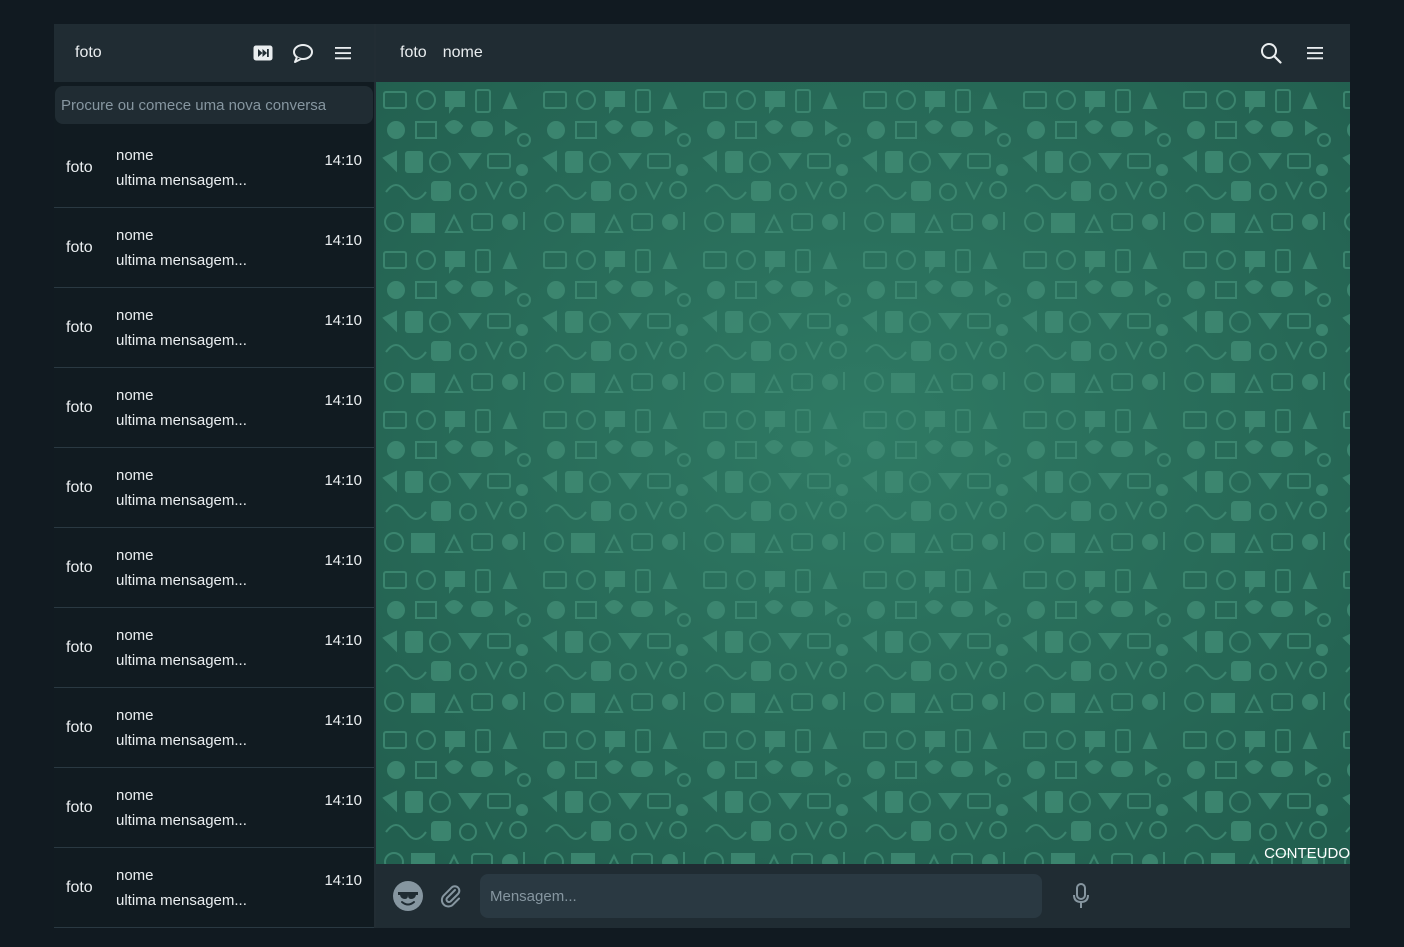  I want to click on contact-photo: foto, so click(413, 53).